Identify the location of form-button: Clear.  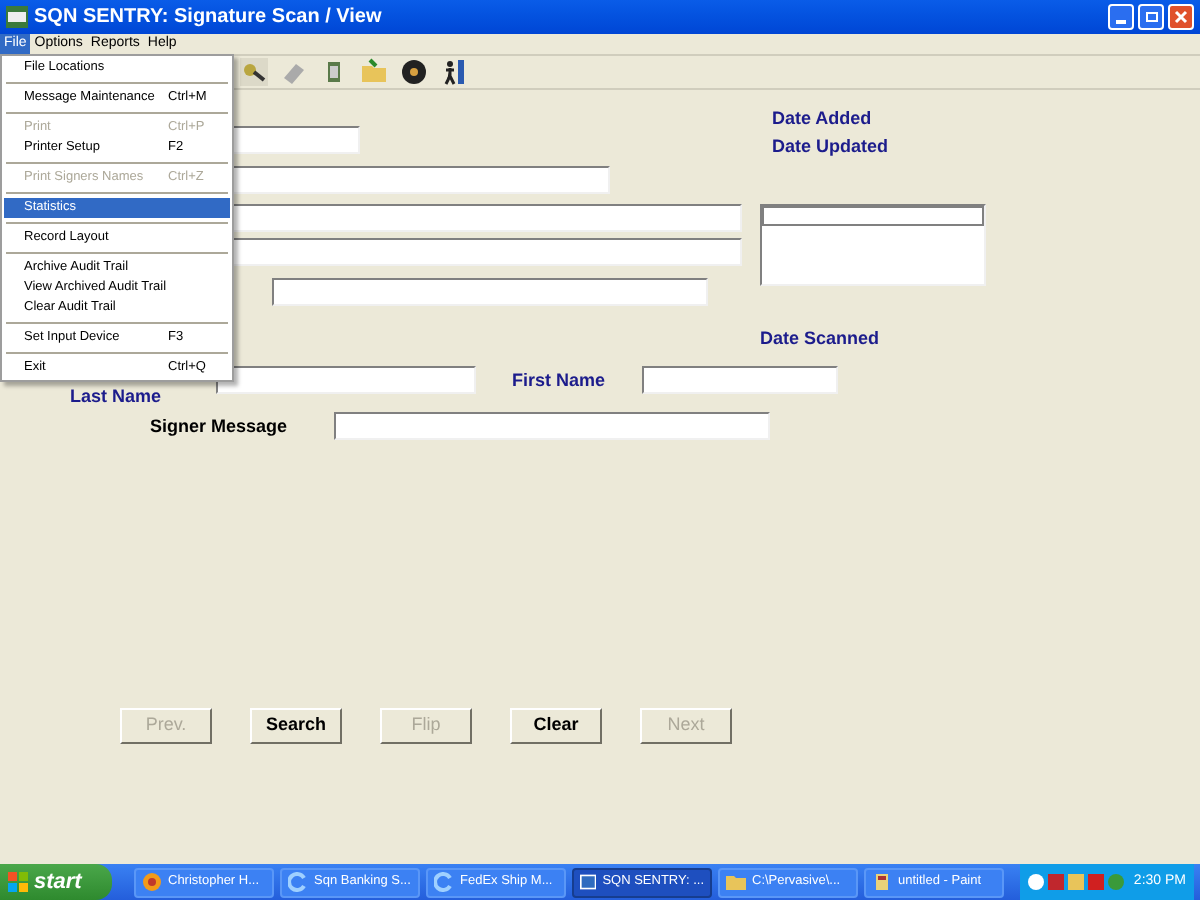
(556, 726).